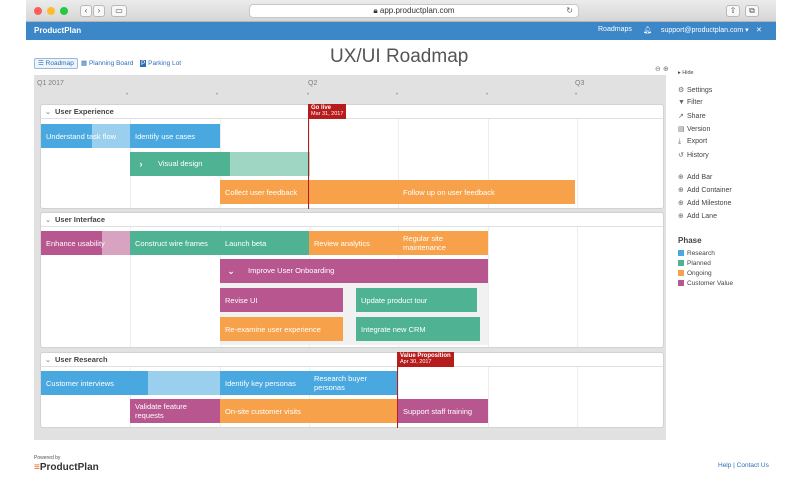  Describe the element at coordinates (680, 141) in the screenshot. I see `export-icon: ⤓` at that location.